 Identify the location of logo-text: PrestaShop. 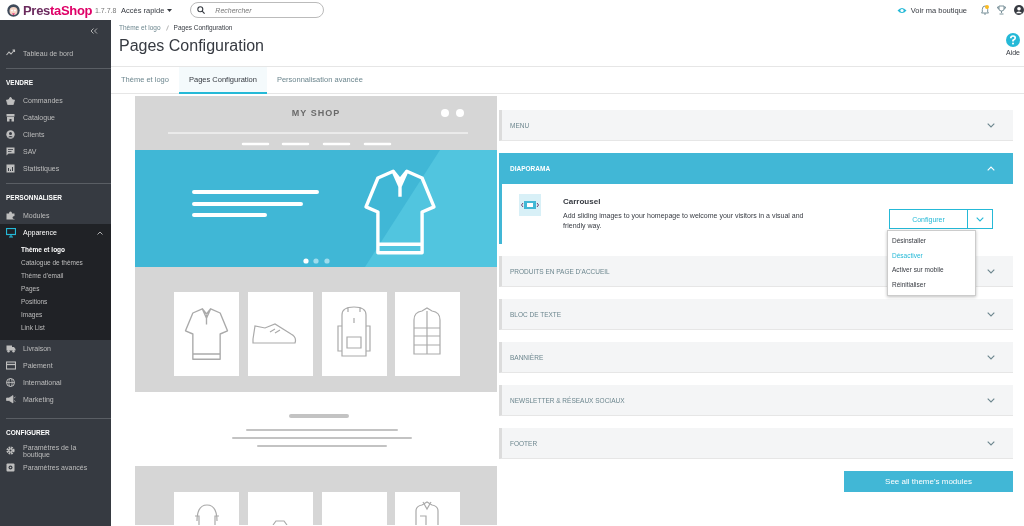
(58, 10).